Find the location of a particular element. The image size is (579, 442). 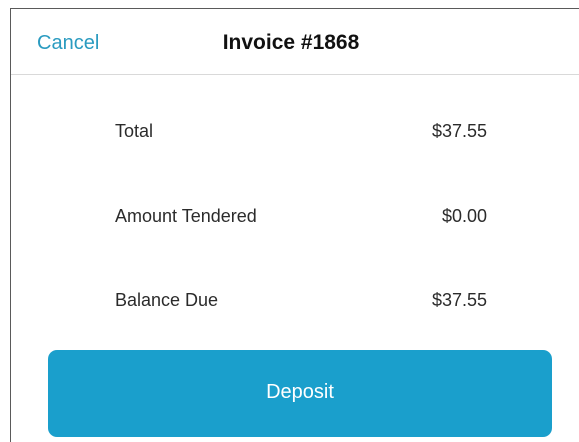

total-value: $37.55 is located at coordinates (459, 131).